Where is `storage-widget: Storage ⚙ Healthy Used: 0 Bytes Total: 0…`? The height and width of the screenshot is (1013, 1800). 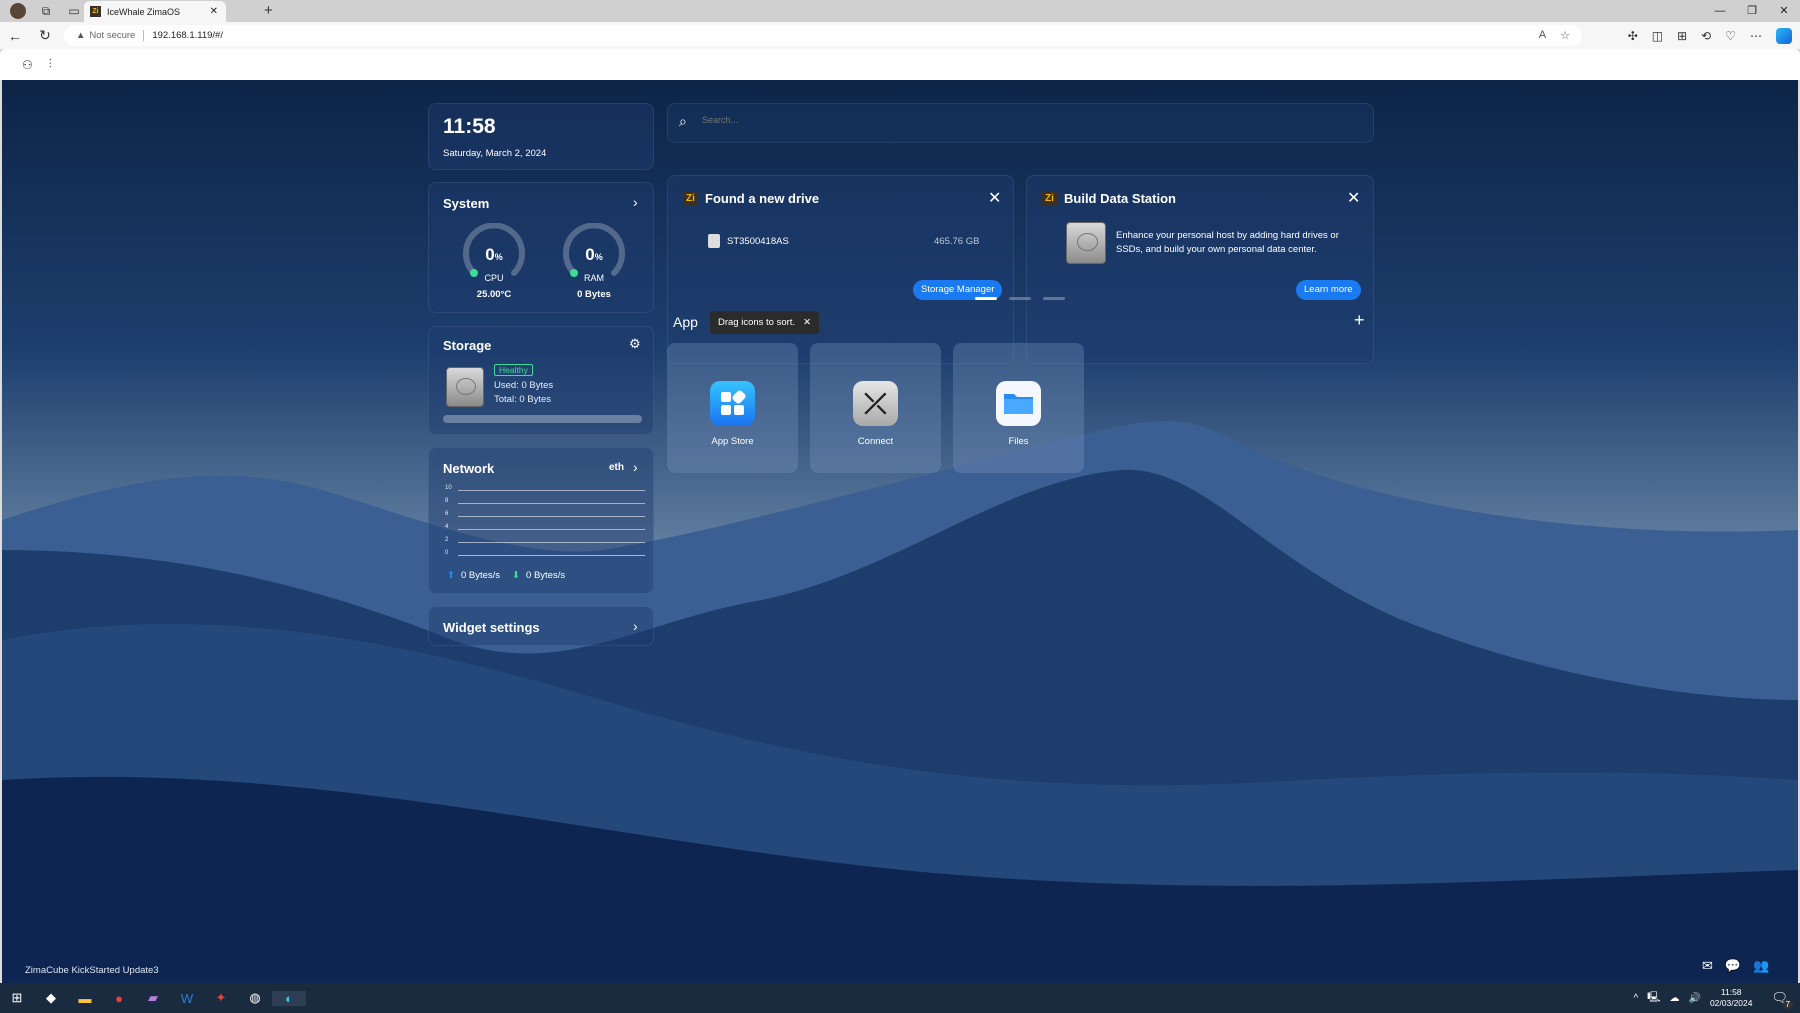 storage-widget: Storage ⚙ Healthy Used: 0 Bytes Total: 0… is located at coordinates (541, 380).